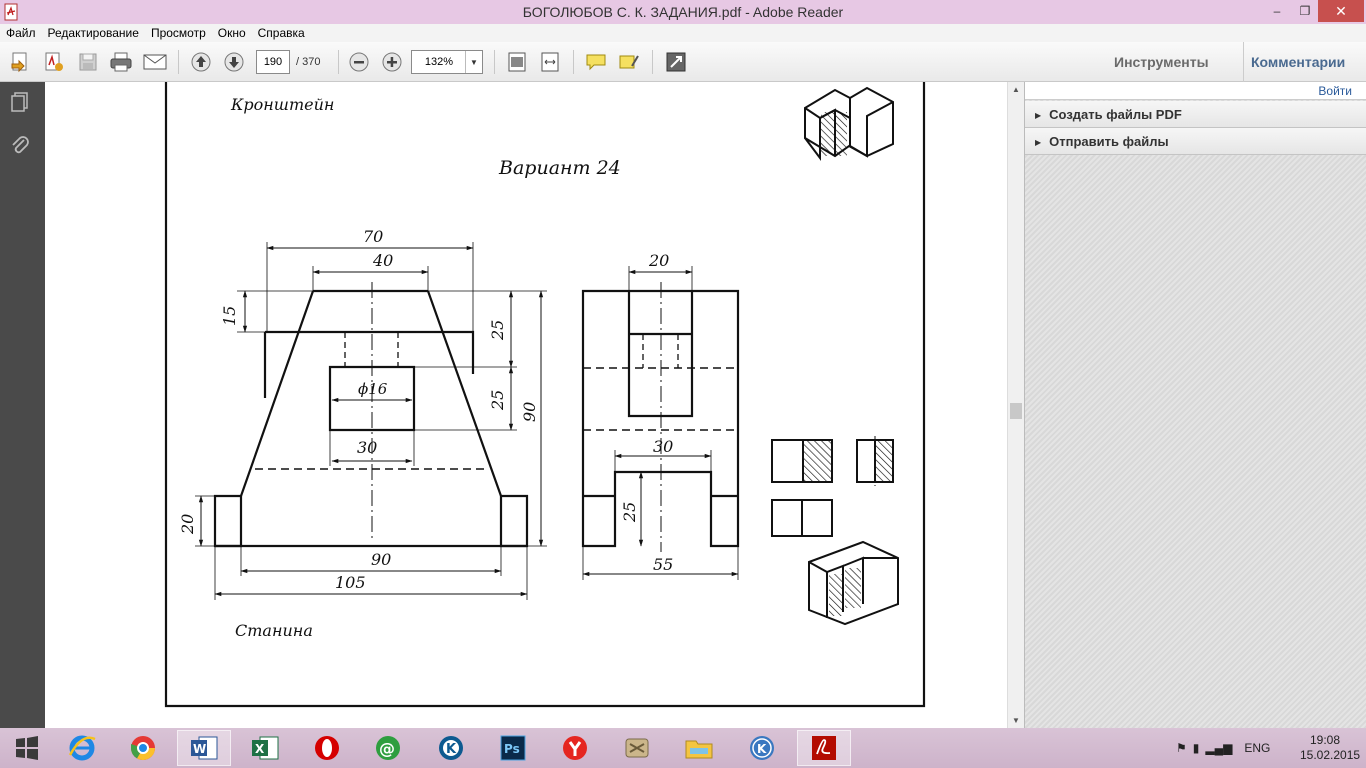  Describe the element at coordinates (260, 749) in the screenshot. I see `svg-text: X` at that location.